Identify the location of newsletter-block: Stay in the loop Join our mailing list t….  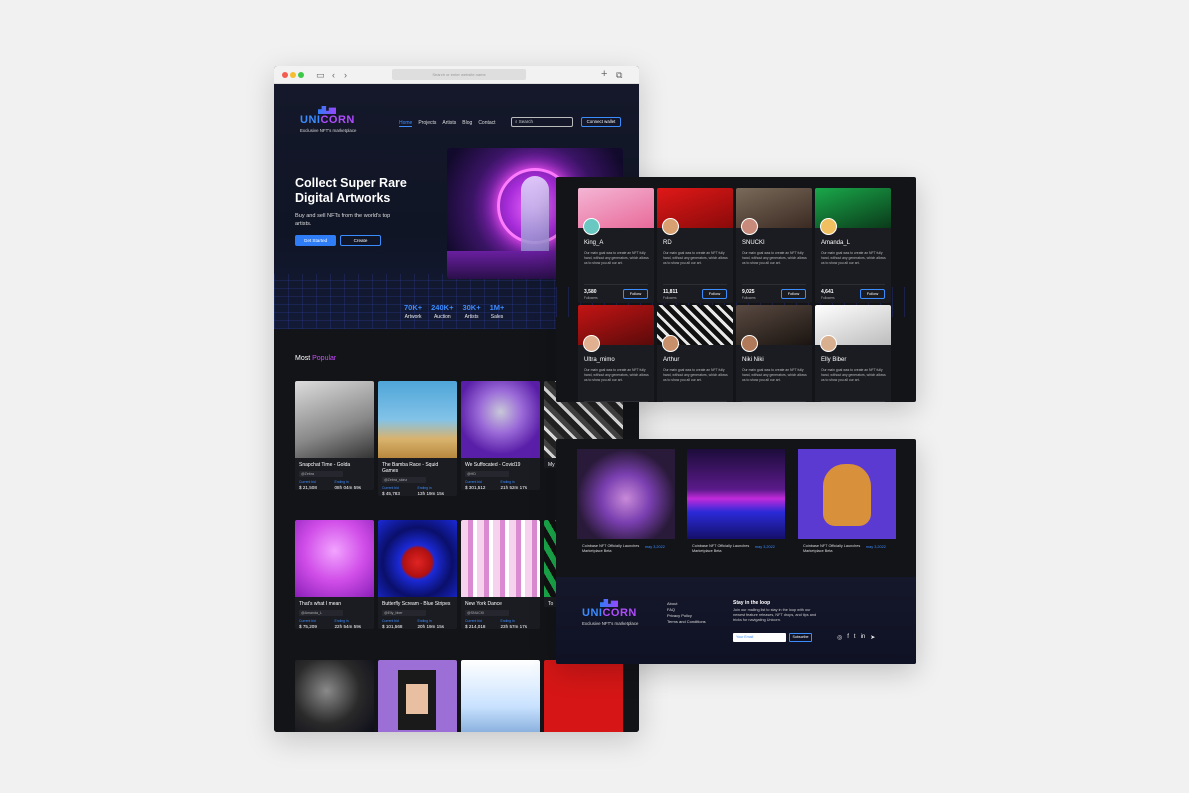
(775, 612).